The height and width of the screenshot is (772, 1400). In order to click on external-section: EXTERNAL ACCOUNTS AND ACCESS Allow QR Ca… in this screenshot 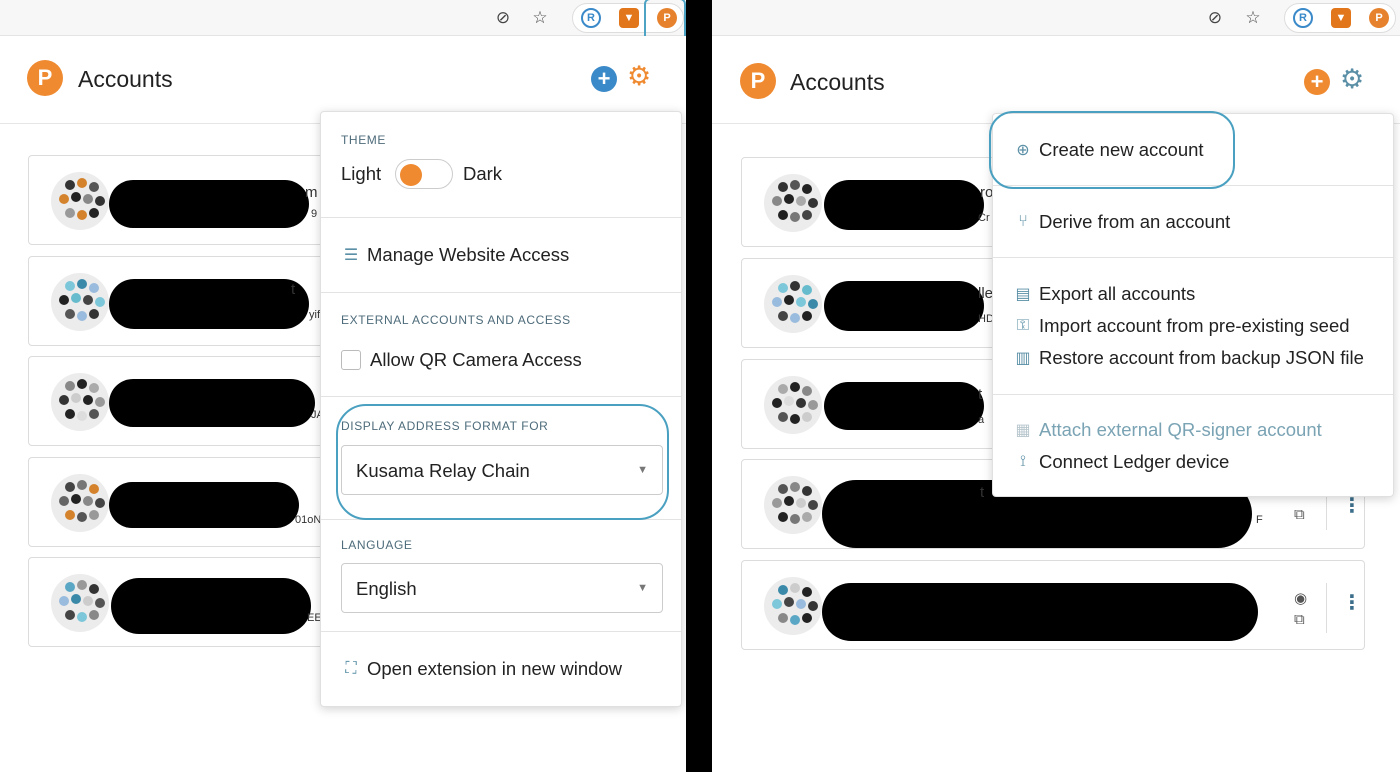, I will do `click(501, 345)`.